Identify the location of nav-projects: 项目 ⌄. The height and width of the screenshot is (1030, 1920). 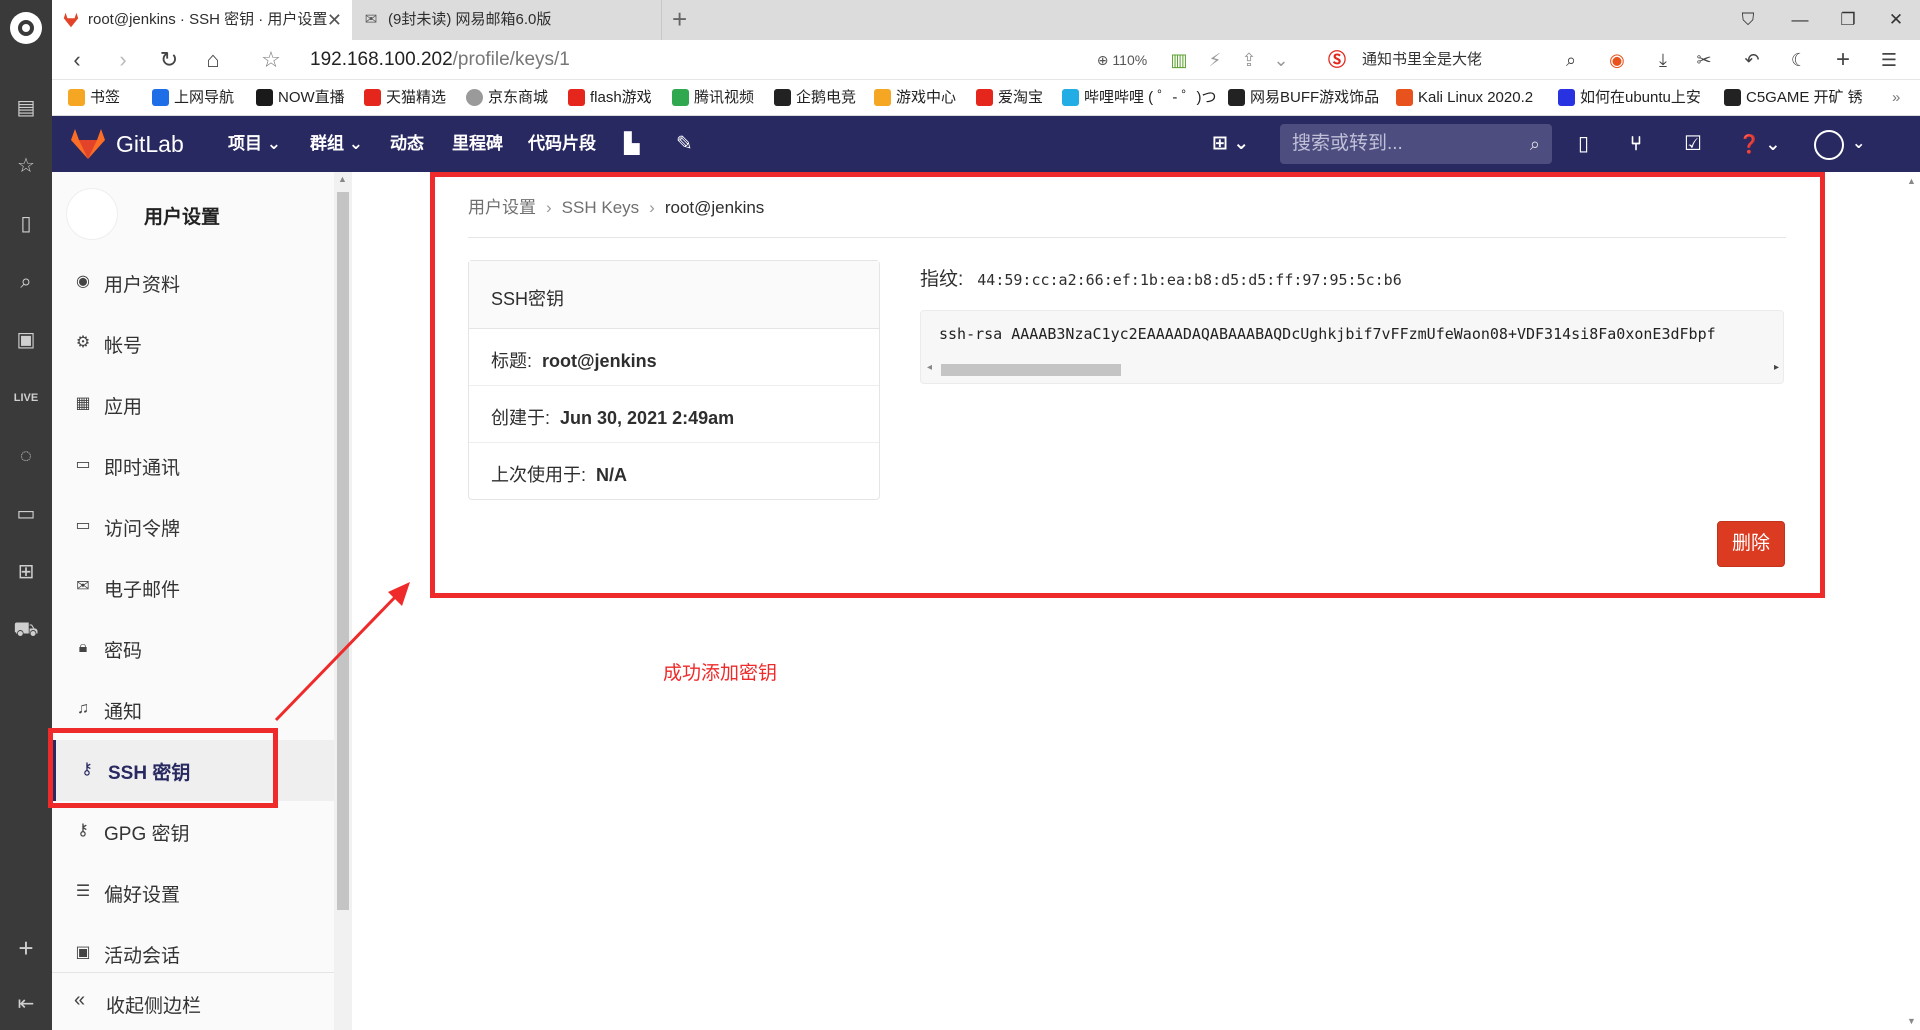
(254, 144).